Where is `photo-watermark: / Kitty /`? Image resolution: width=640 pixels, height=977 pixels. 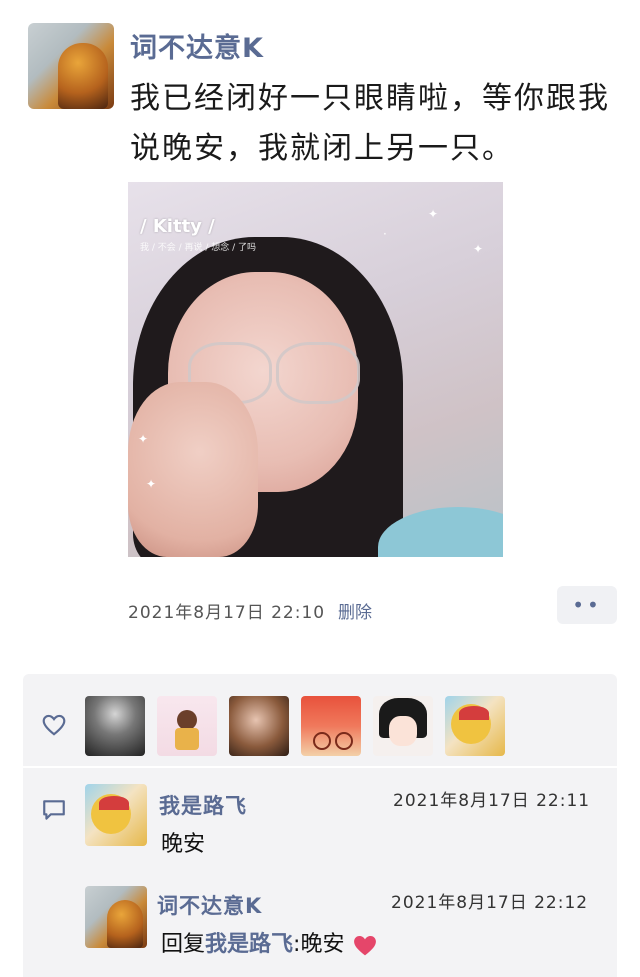
photo-watermark: / Kitty / is located at coordinates (177, 226).